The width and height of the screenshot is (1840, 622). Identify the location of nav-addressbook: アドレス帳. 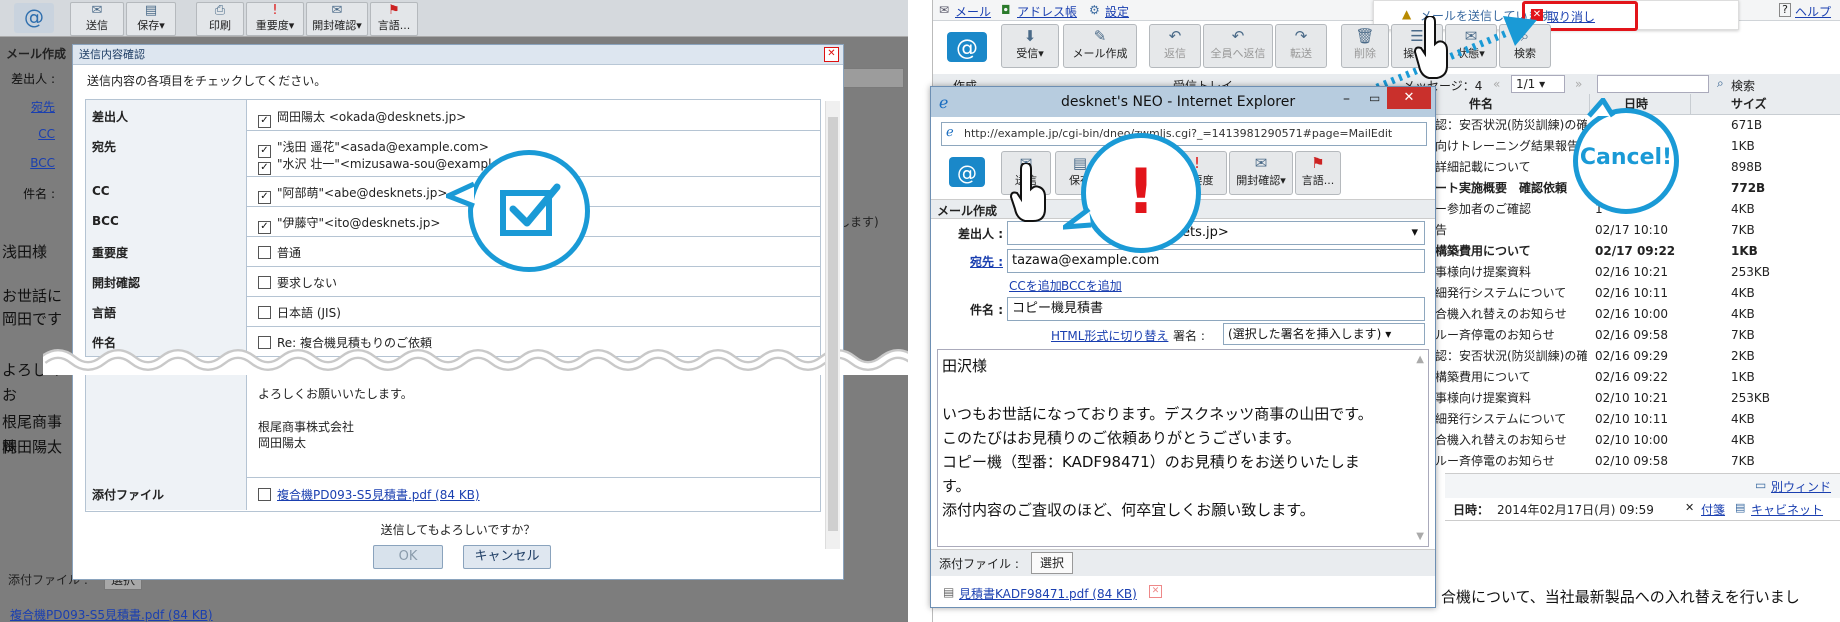
(1047, 11).